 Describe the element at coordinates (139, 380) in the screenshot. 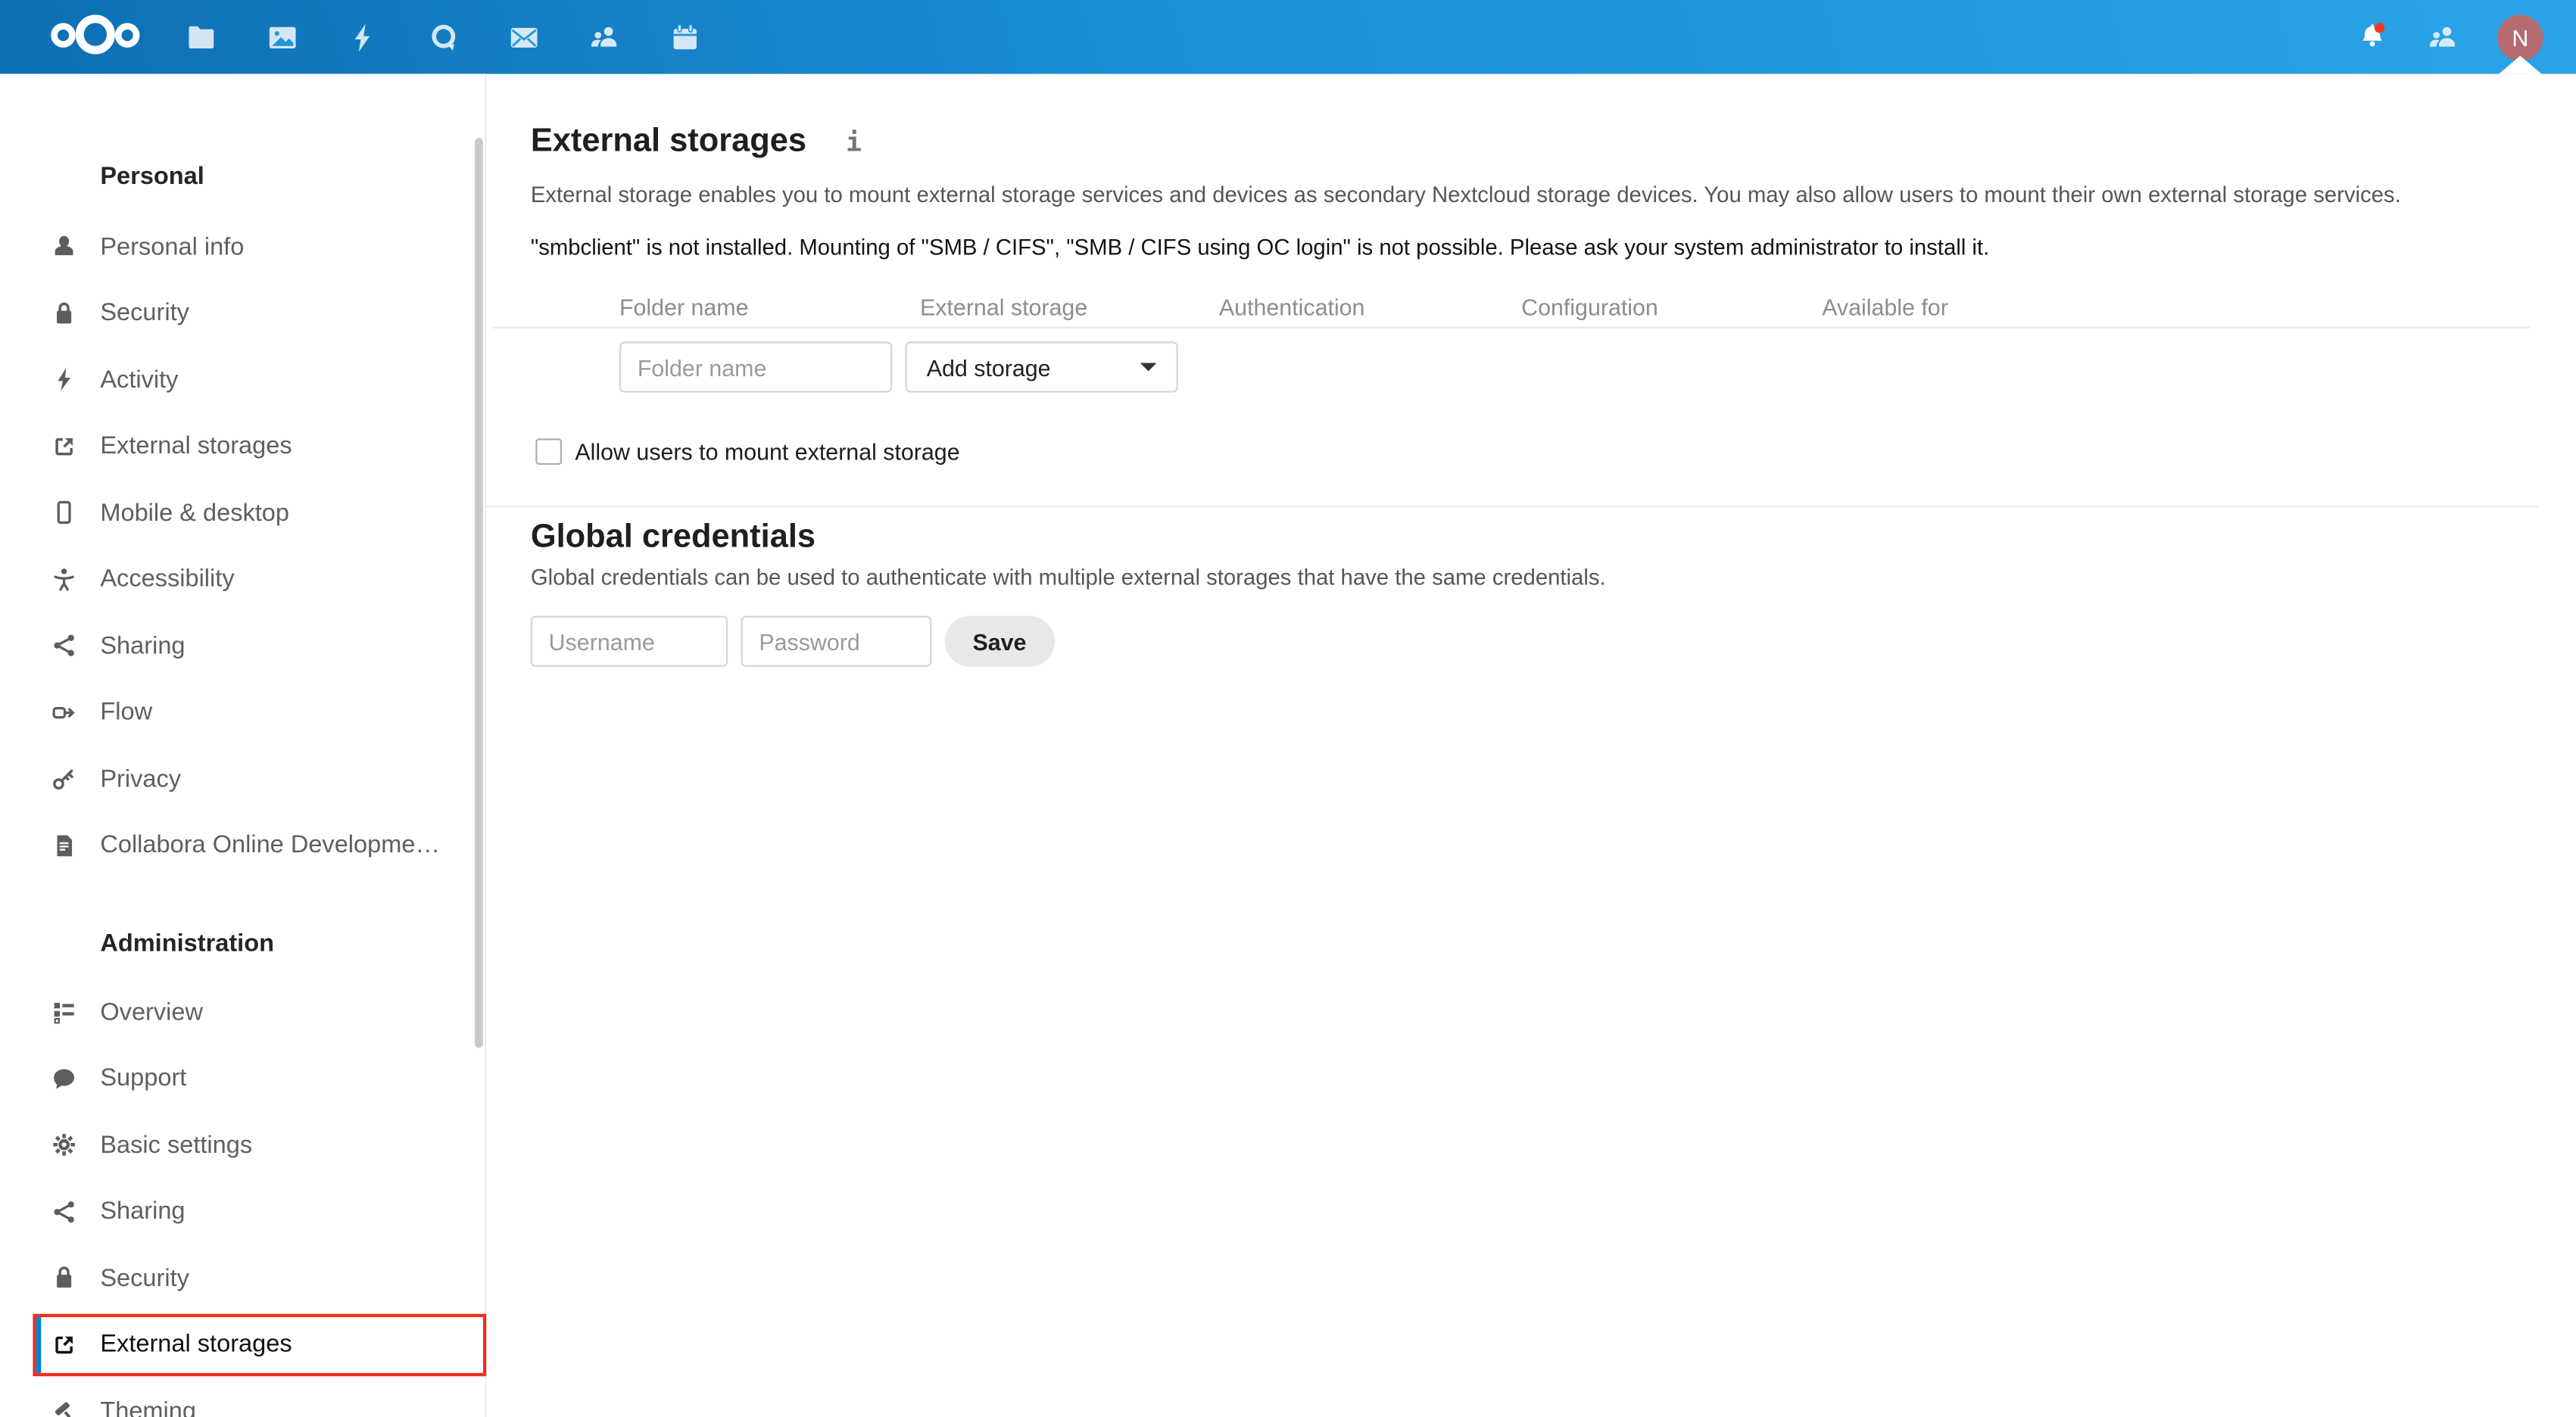

I see `sidebar-item-label: Activity` at that location.